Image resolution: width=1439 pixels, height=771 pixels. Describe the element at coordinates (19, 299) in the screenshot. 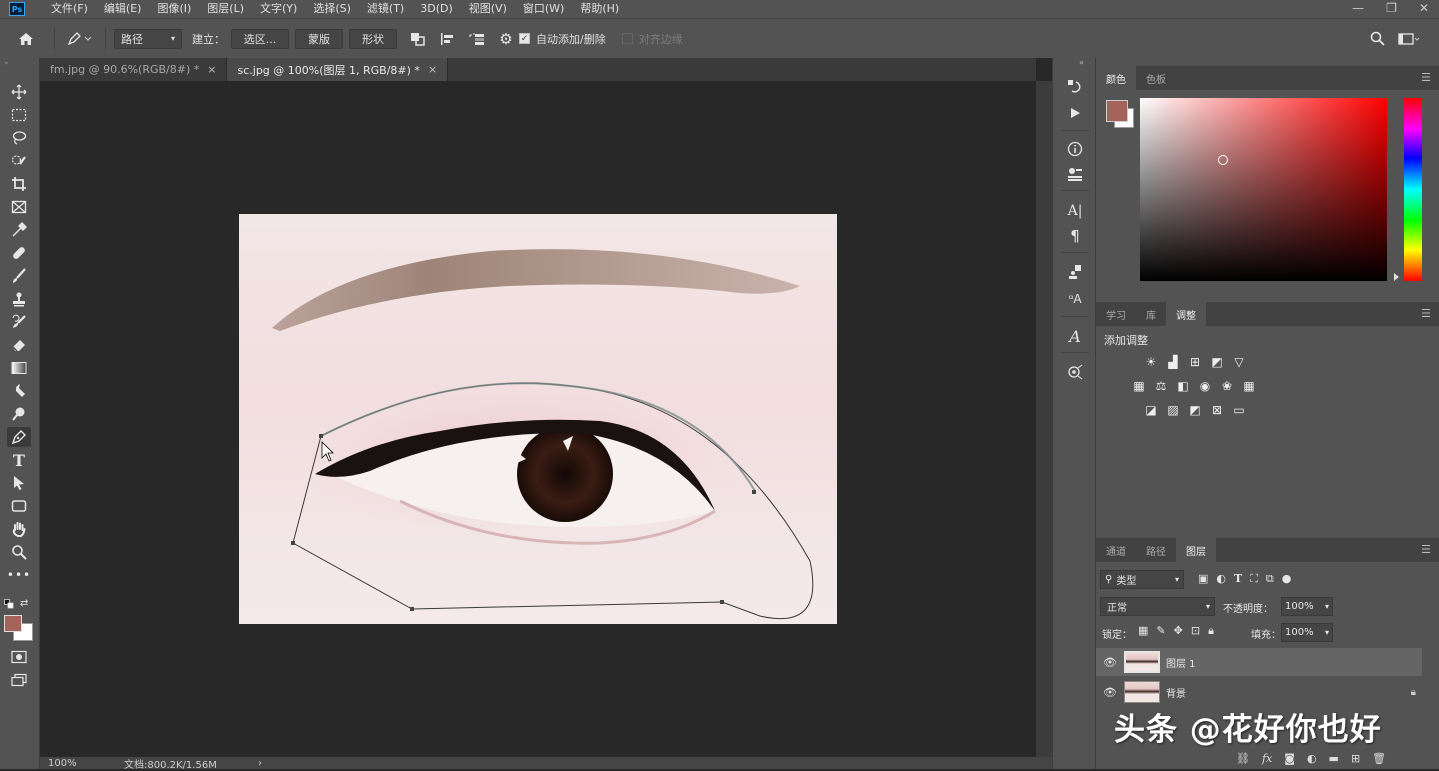

I see `stamp-tool-icon` at that location.